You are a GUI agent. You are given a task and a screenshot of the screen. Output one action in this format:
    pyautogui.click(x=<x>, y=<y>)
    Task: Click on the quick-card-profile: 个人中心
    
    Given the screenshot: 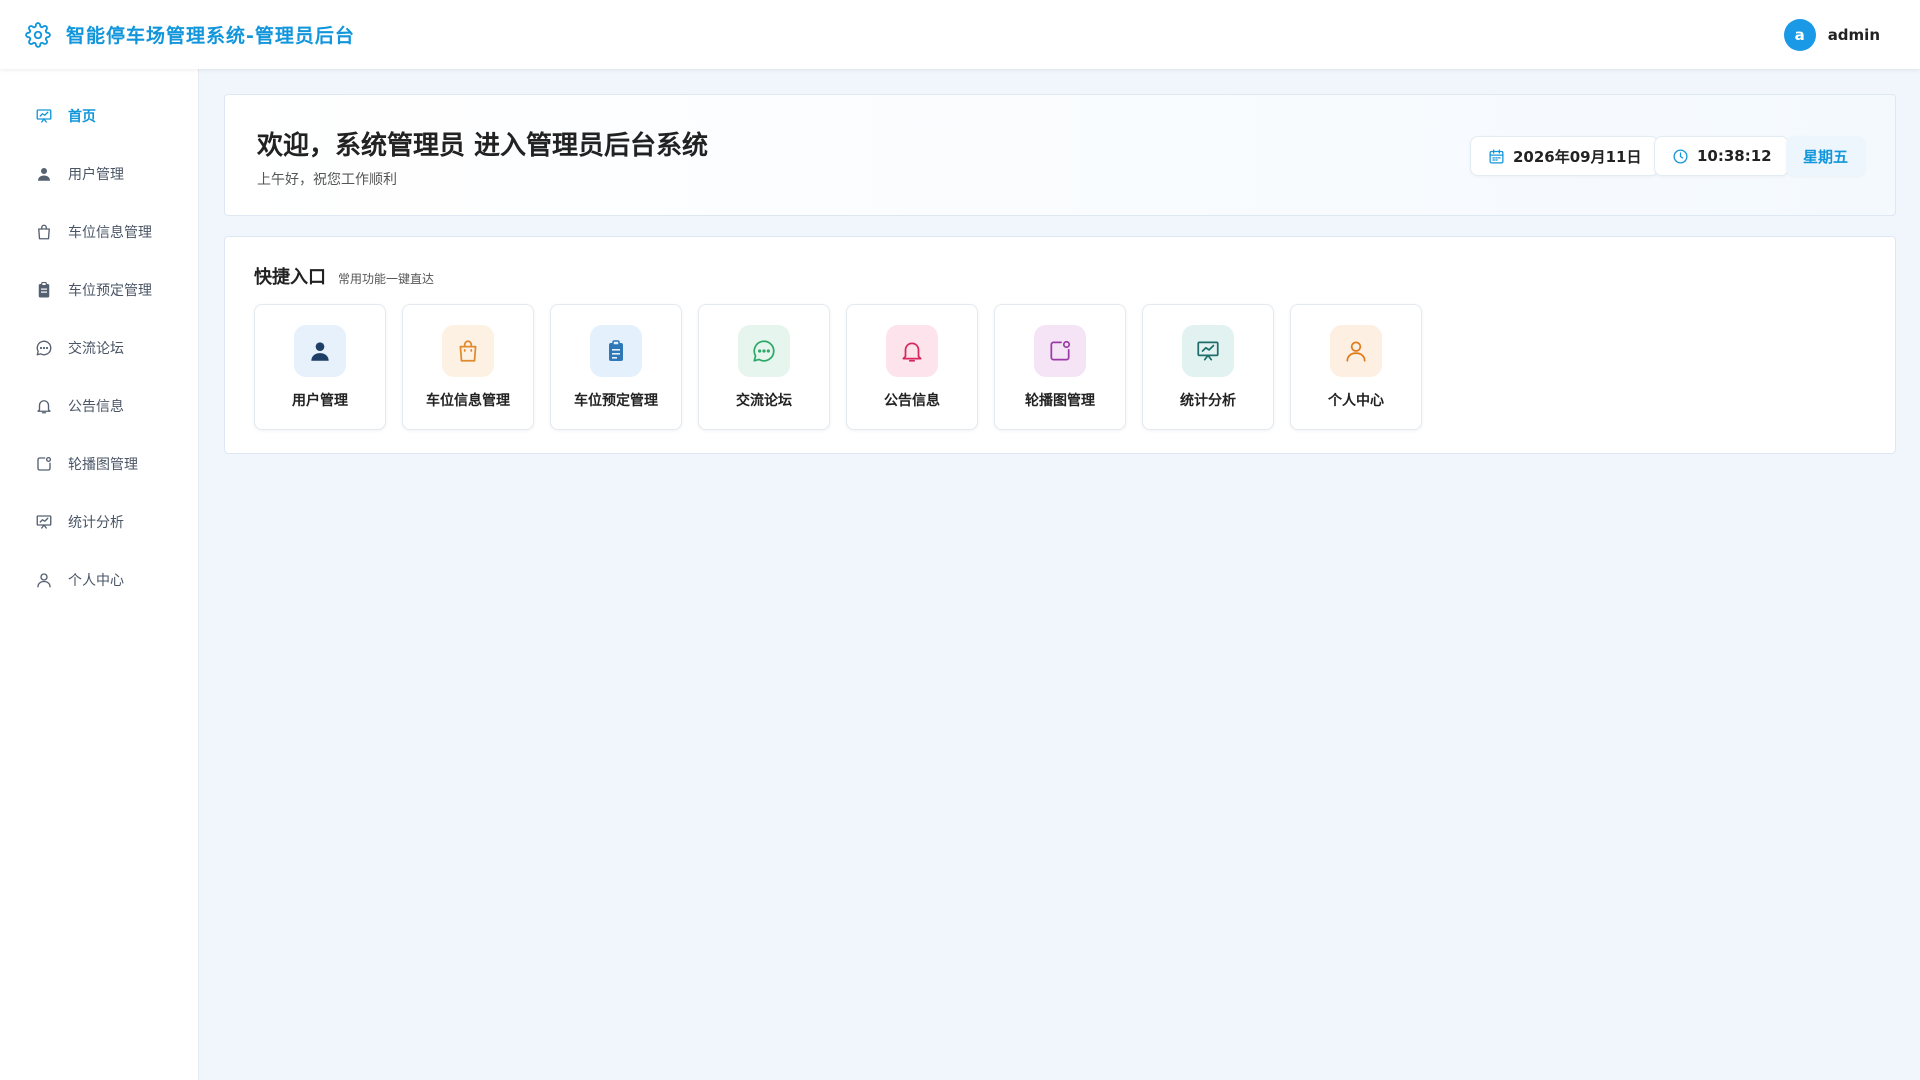 What is the action you would take?
    pyautogui.click(x=1356, y=367)
    